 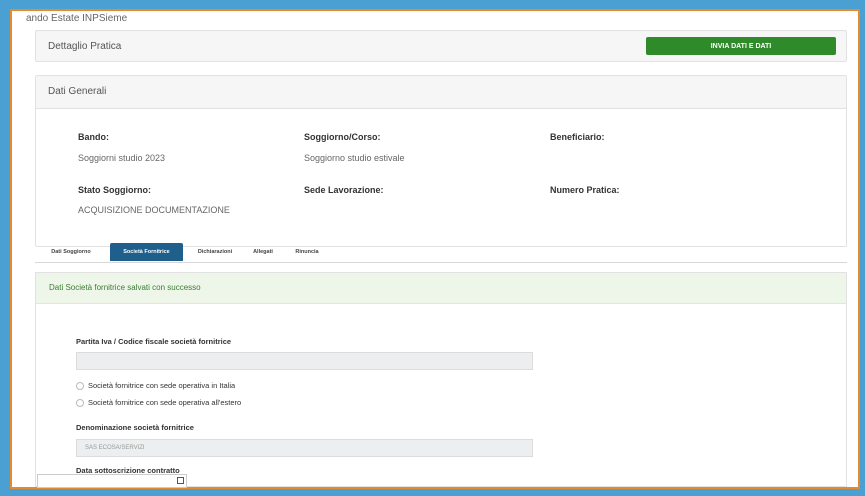 I want to click on field-label-bando: Bando:, so click(x=93, y=137).